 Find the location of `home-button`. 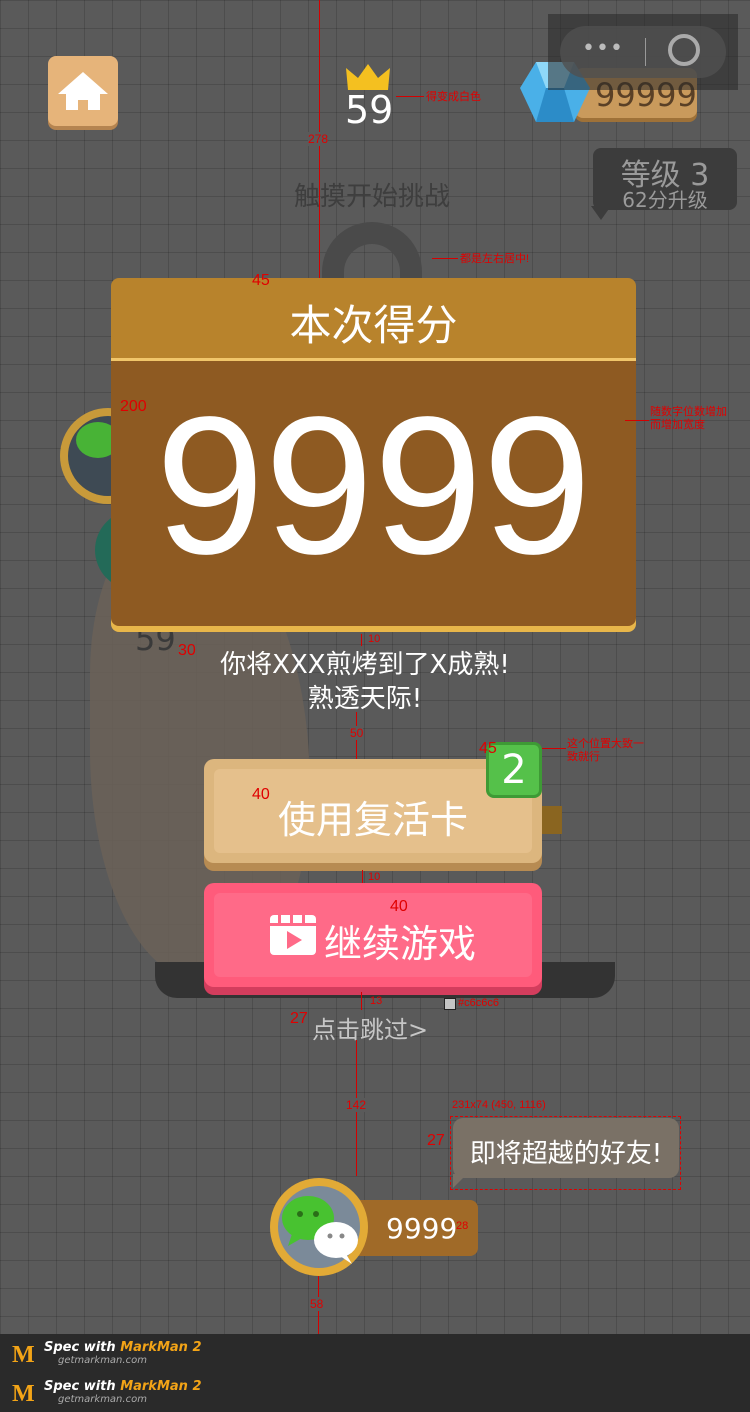

home-button is located at coordinates (83, 91).